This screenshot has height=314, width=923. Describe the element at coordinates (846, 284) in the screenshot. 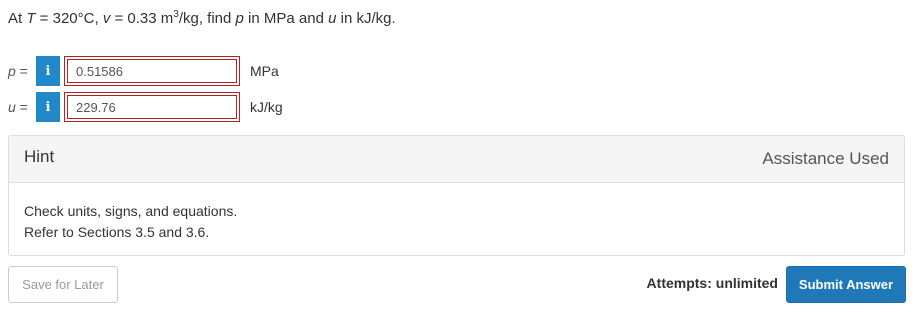

I see `submit-answer-button: Submit Answer` at that location.